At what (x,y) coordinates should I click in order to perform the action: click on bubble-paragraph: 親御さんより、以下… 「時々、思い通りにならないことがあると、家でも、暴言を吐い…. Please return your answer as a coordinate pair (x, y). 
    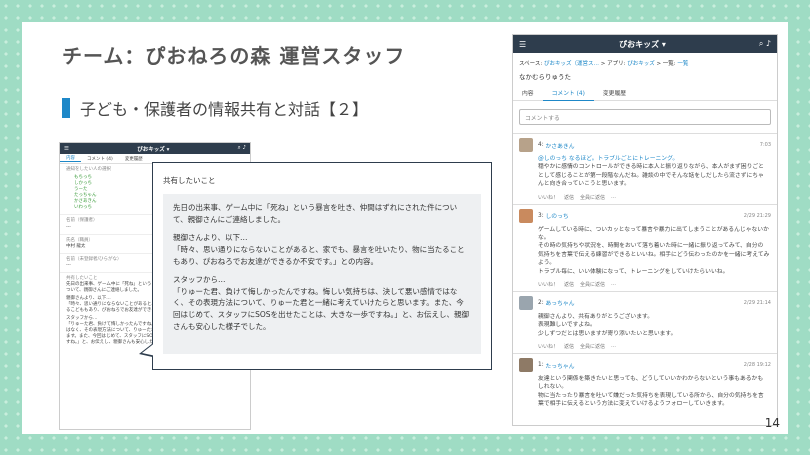
    Looking at the image, I should click on (319, 249).